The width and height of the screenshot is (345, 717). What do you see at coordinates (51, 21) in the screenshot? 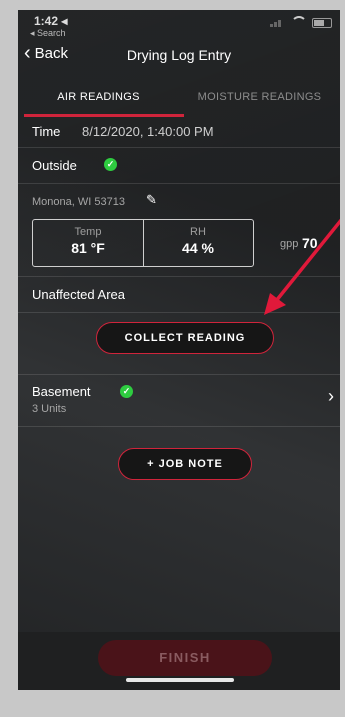
I see `status-time: 1:42 ◂` at bounding box center [51, 21].